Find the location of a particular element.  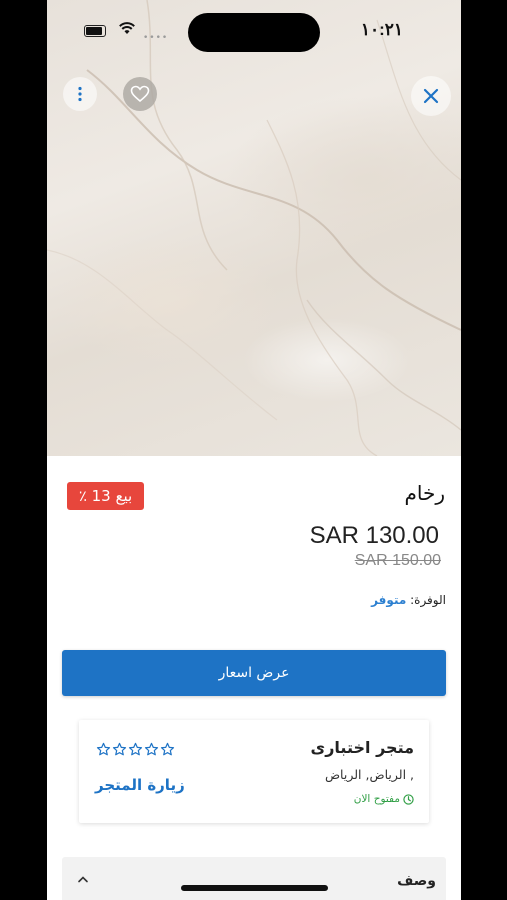

store-rating is located at coordinates (135, 749).